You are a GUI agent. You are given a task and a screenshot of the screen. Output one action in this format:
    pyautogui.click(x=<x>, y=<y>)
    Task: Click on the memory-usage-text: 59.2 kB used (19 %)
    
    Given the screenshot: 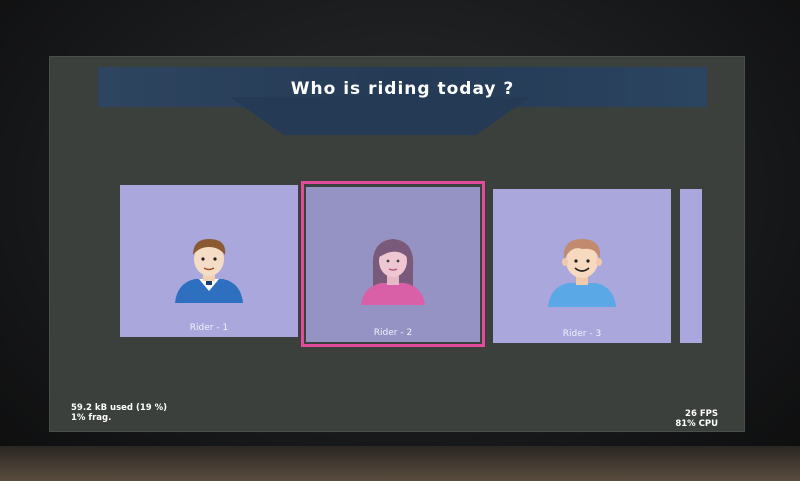 What is the action you would take?
    pyautogui.click(x=119, y=408)
    